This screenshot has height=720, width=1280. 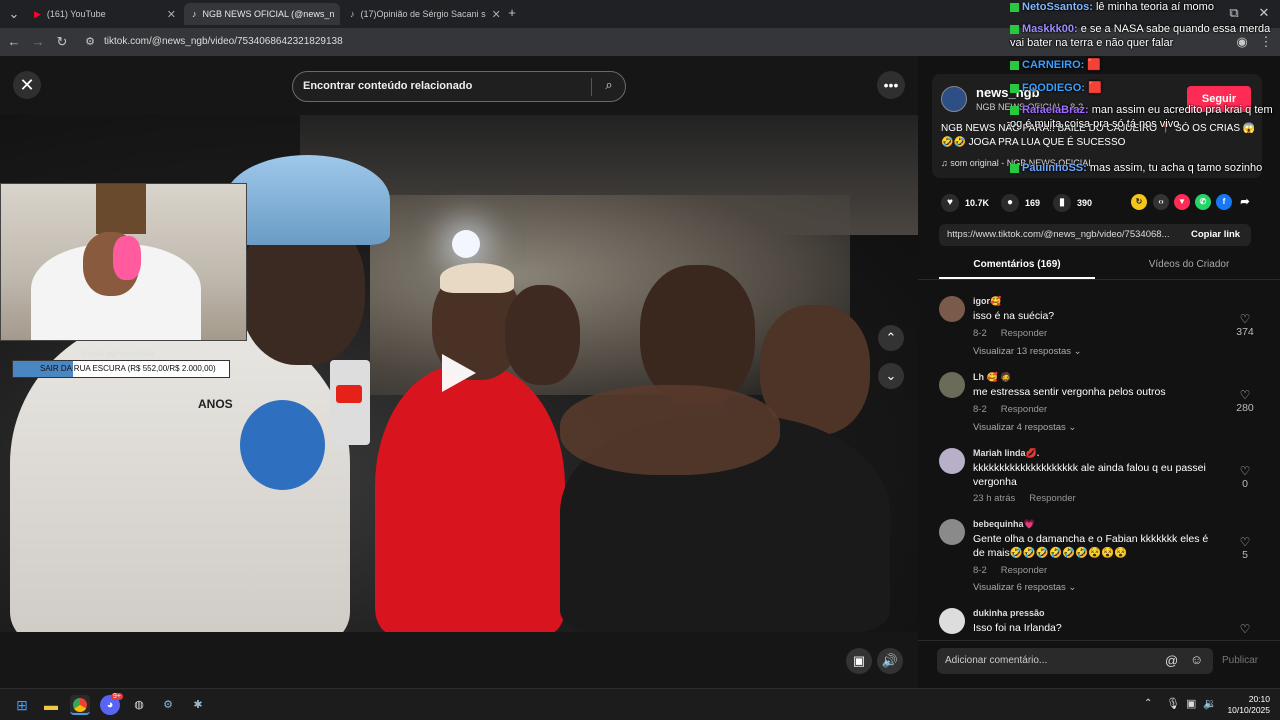 What do you see at coordinates (1006, 453) in the screenshot?
I see `comment-username: Mariah linda💋.` at bounding box center [1006, 453].